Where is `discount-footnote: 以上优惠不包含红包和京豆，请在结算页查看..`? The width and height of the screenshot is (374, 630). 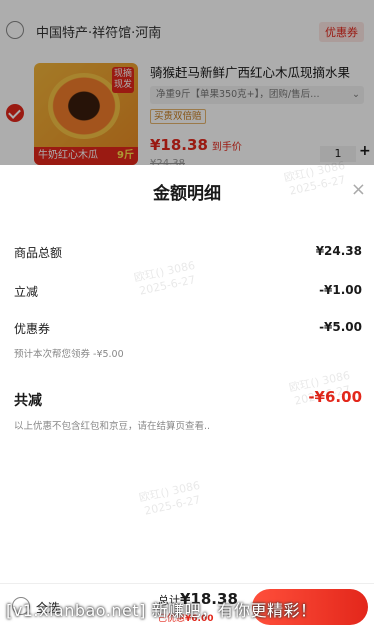 discount-footnote: 以上优惠不包含红包和京豆，请在结算页查看.. is located at coordinates (112, 426).